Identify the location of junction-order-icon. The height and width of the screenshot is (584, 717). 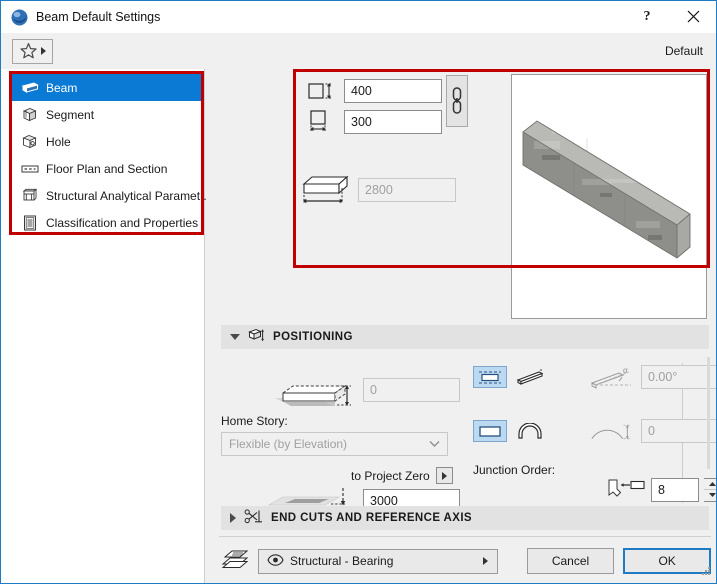
(626, 489).